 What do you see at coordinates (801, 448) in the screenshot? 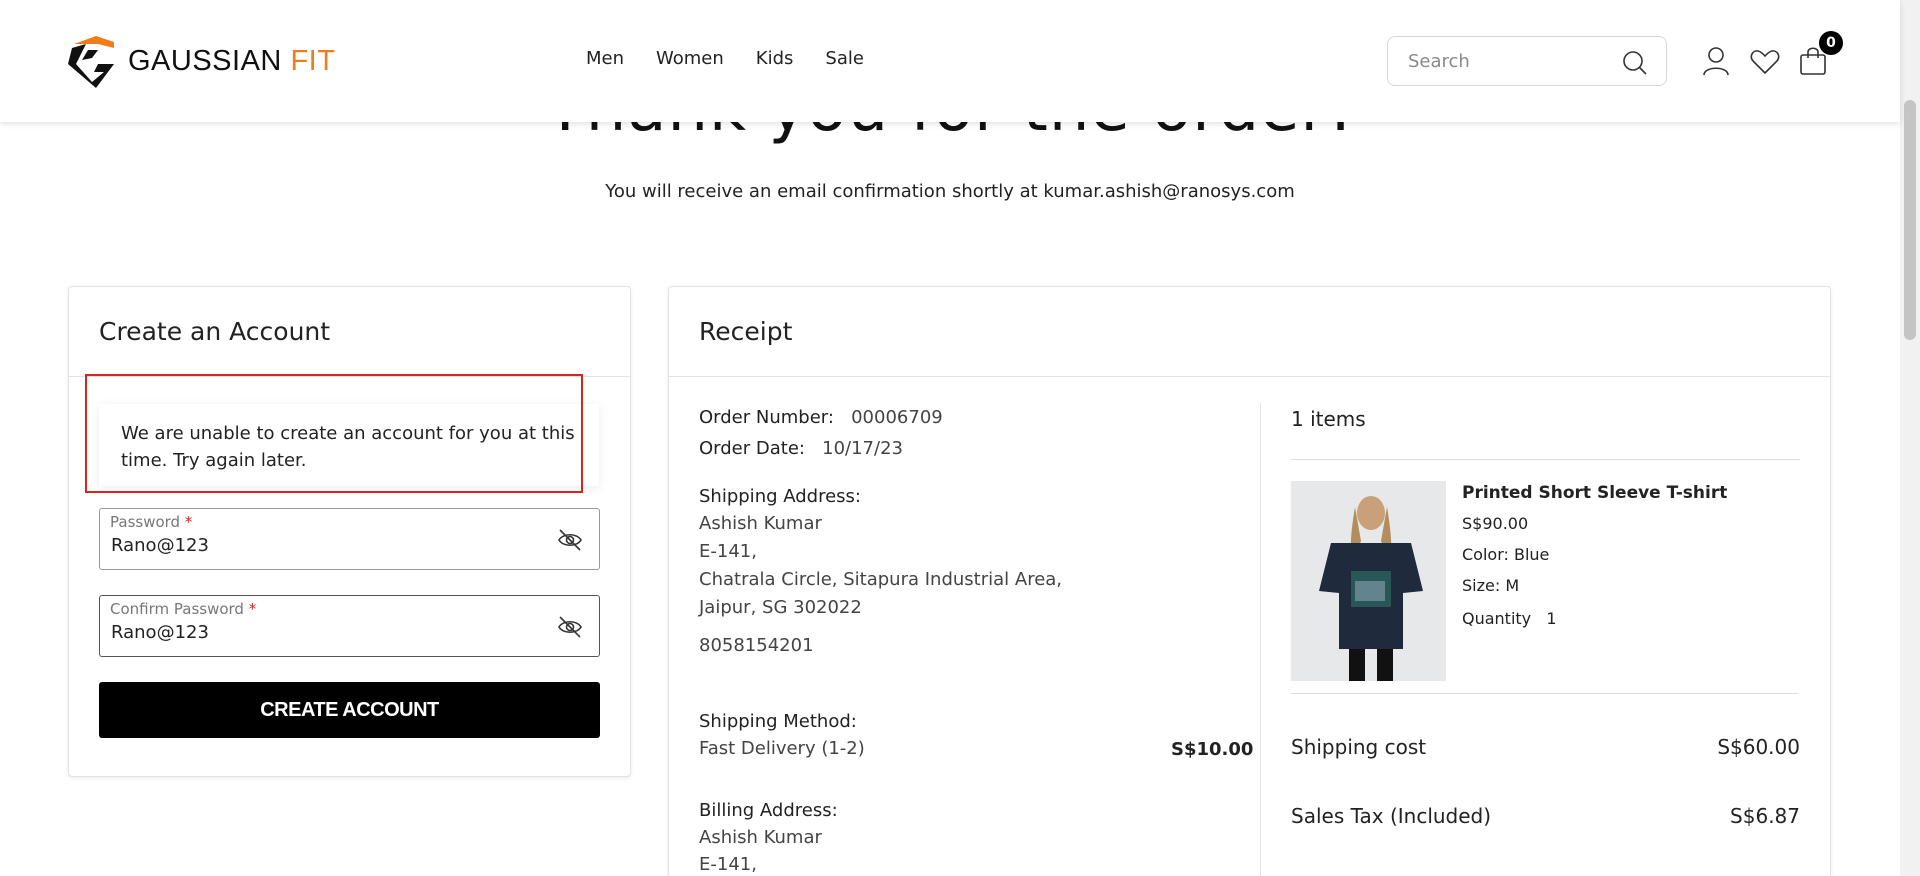
I see `order-date-row: Order Date: 10/17/23` at bounding box center [801, 448].